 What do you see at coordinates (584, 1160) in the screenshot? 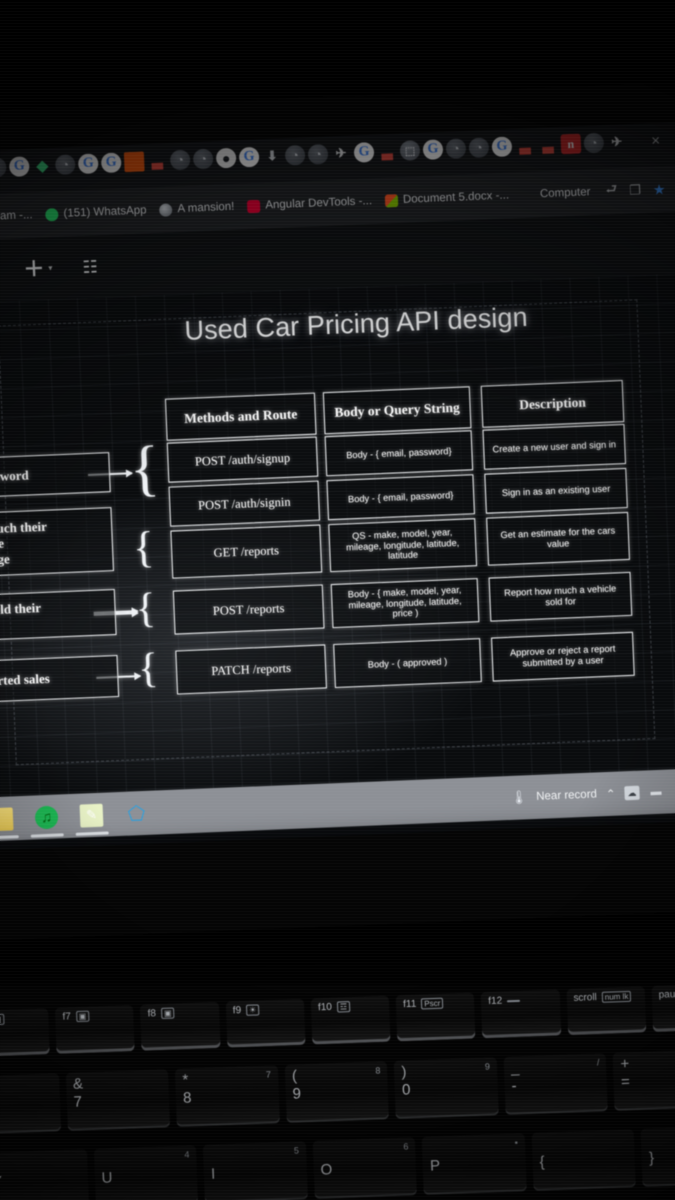
I see `key-{: {` at bounding box center [584, 1160].